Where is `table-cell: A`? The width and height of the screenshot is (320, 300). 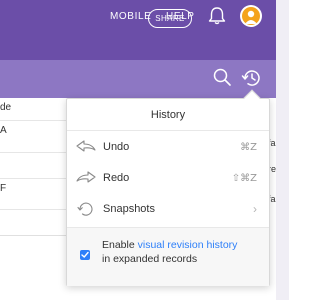 table-cell: A is located at coordinates (3, 130).